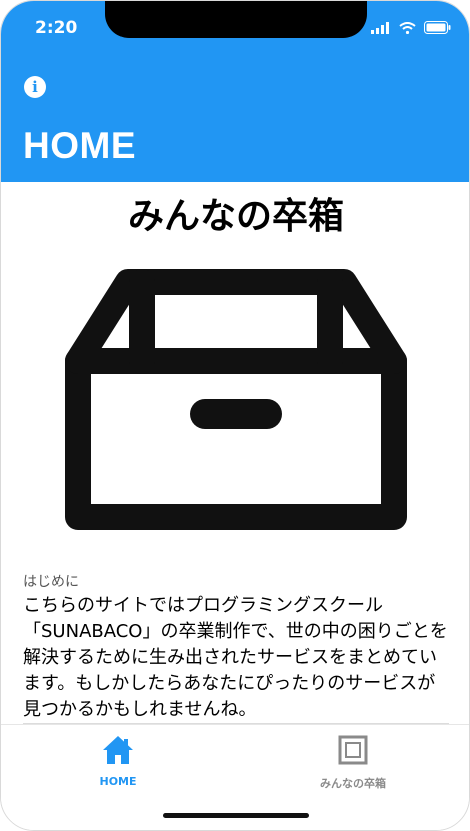  I want to click on status-time: 2:20, so click(56, 28).